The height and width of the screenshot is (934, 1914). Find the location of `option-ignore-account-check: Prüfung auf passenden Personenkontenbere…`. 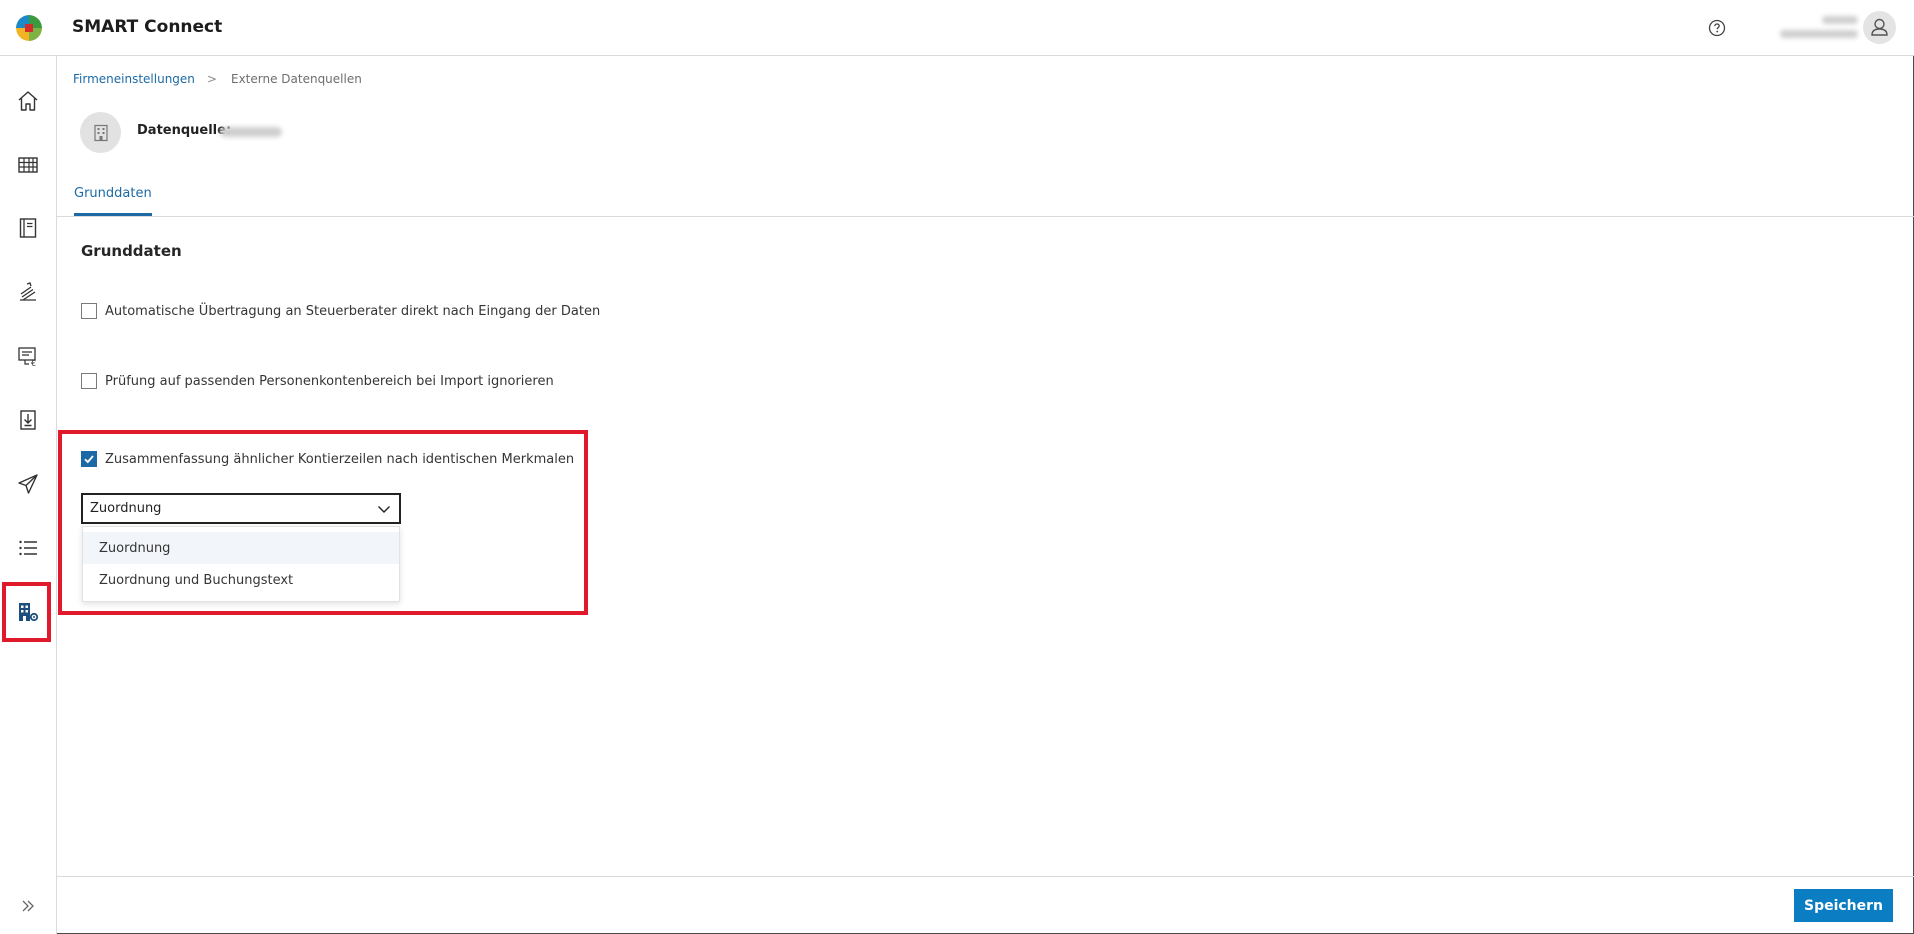

option-ignore-account-check: Prüfung auf passenden Personenkontenbere… is located at coordinates (317, 381).